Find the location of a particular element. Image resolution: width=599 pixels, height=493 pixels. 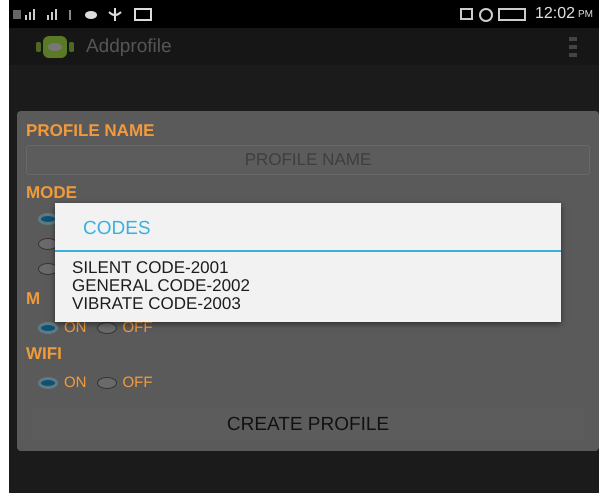

field-label: PROFILE NAME is located at coordinates (90, 131).